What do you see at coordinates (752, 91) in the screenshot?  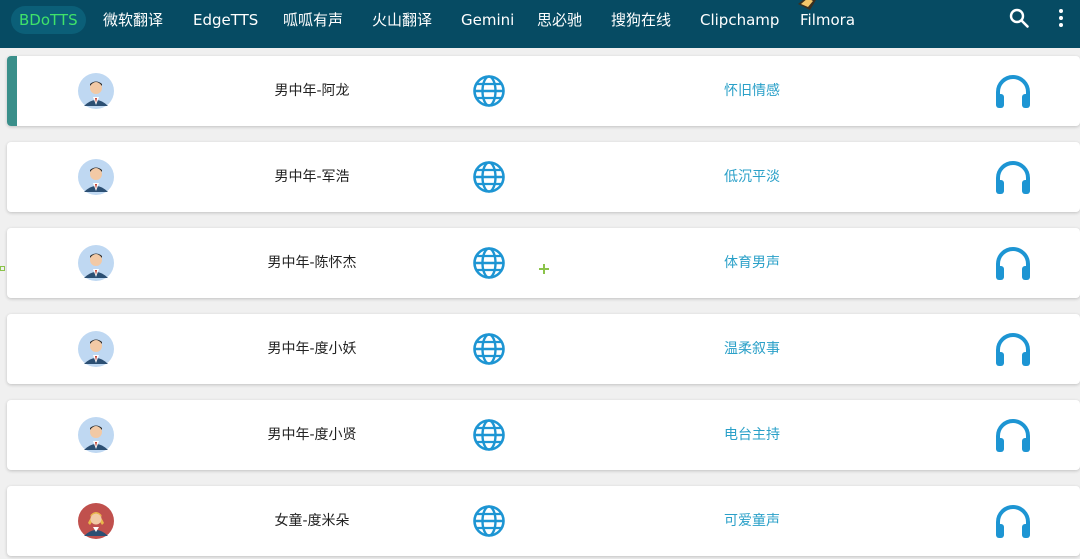 I see `voice-style: 怀旧情感` at bounding box center [752, 91].